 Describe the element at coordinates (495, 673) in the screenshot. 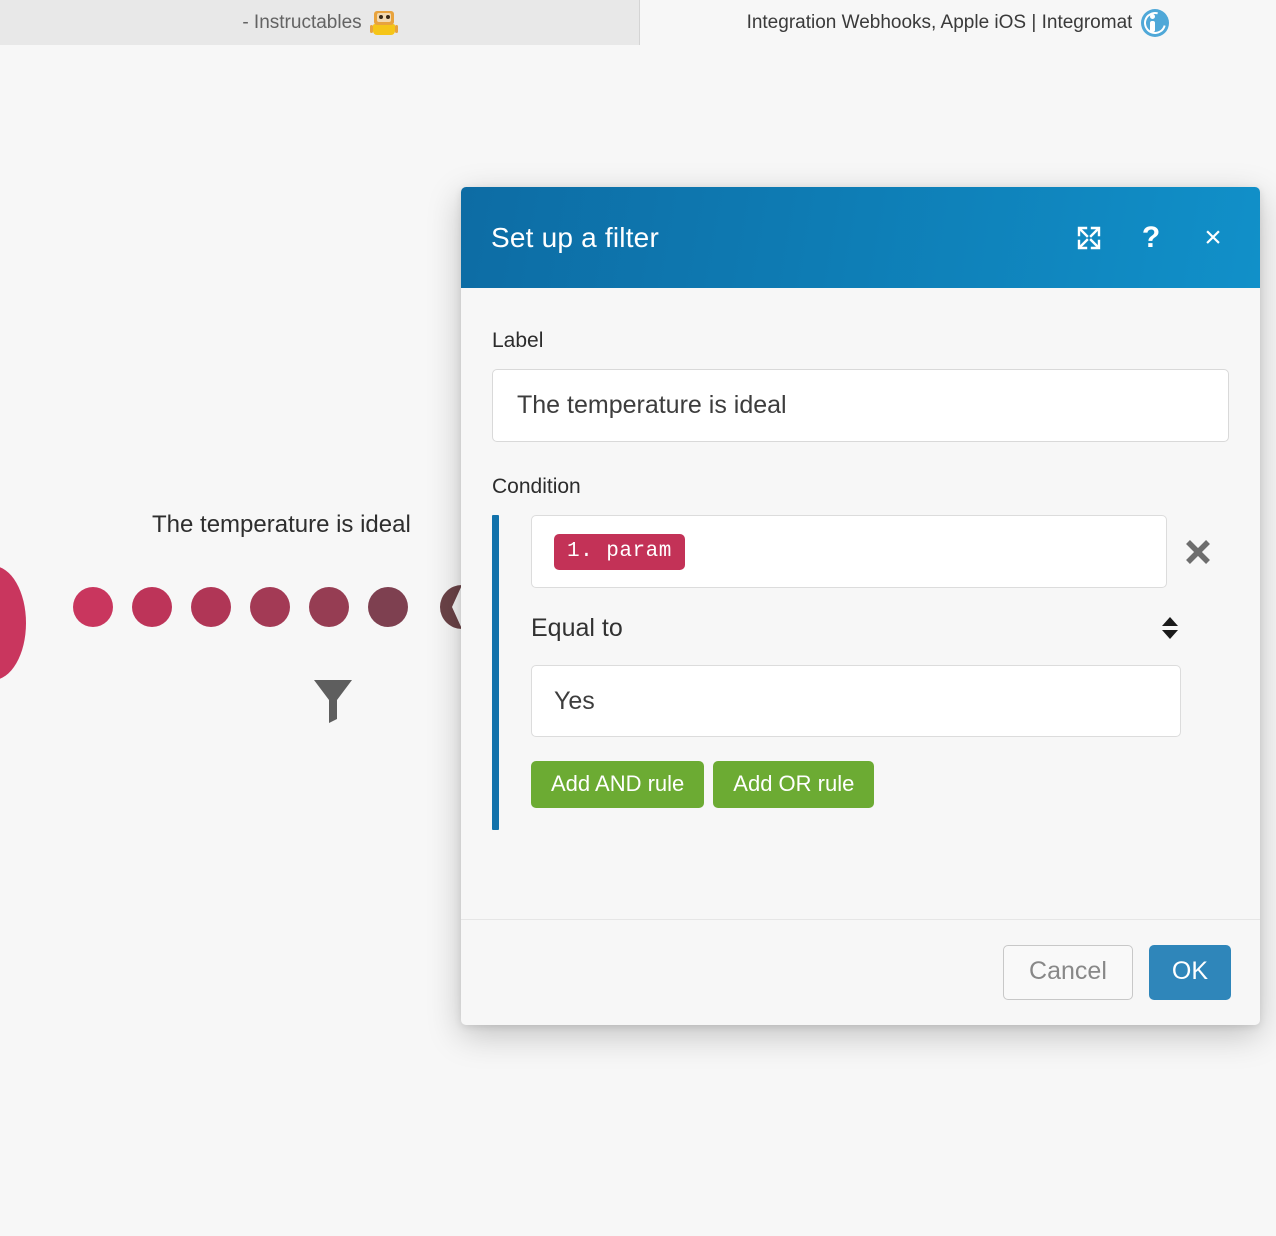

I see `condition-group-rail` at that location.